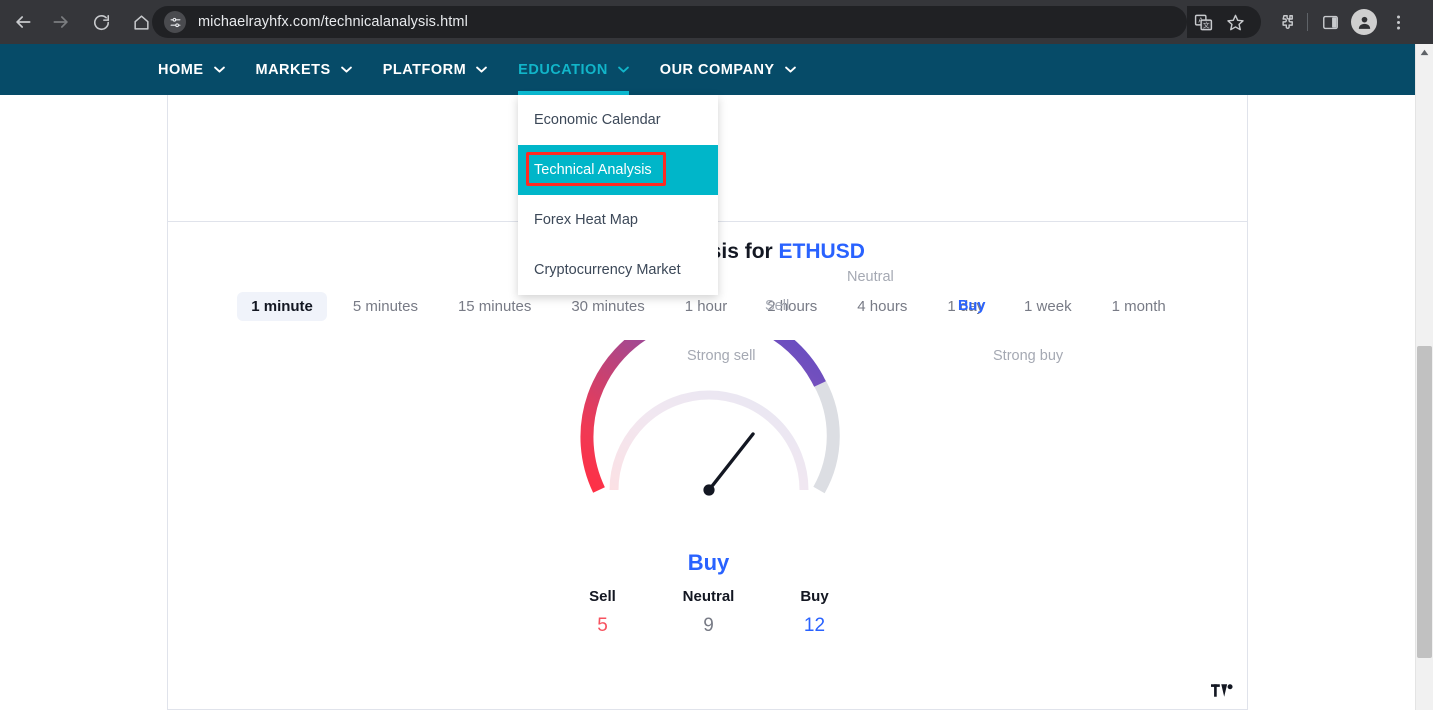 This screenshot has height=710, width=1433. I want to click on nav-item-home: HOME, so click(191, 69).